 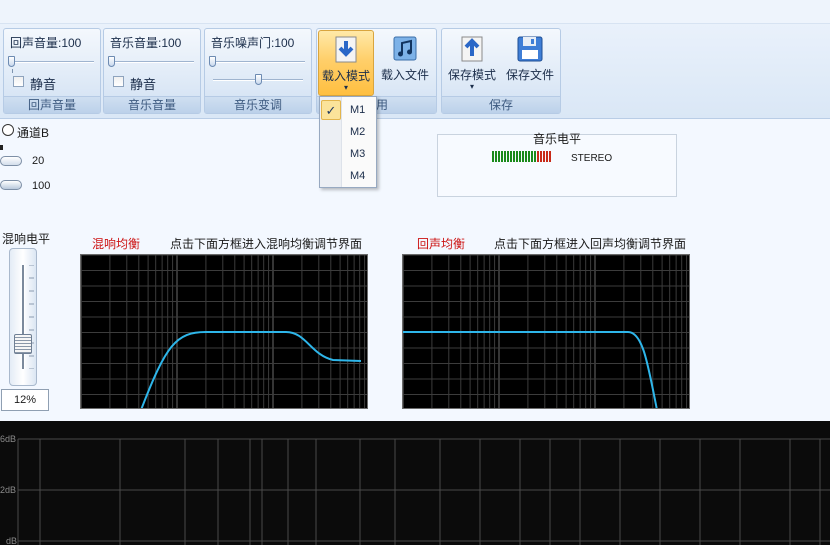 What do you see at coordinates (118, 81) in the screenshot?
I see `music-mute-checkbox` at bounding box center [118, 81].